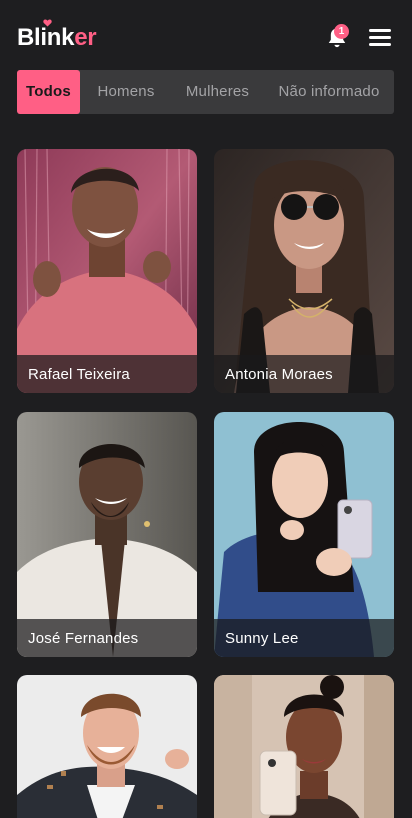 The width and height of the screenshot is (412, 818). Describe the element at coordinates (262, 638) in the screenshot. I see `profile-name: Sunny Lee` at that location.